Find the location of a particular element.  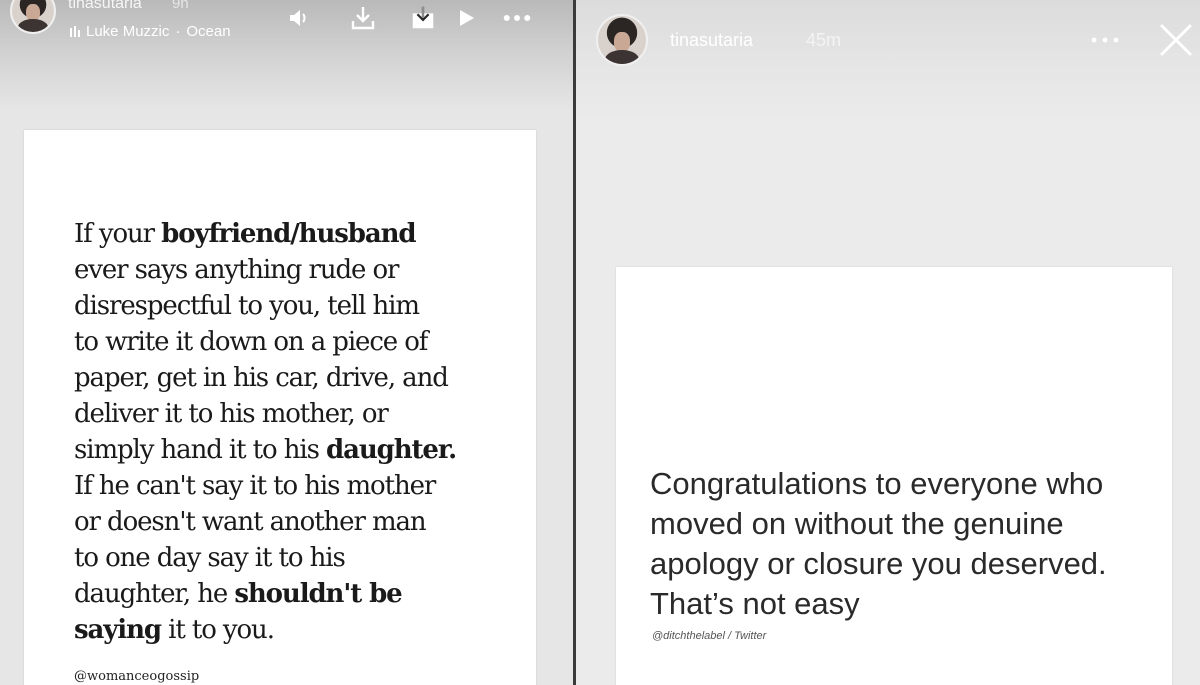

quote-line: disrespectful to you, tell him is located at coordinates (284, 306).